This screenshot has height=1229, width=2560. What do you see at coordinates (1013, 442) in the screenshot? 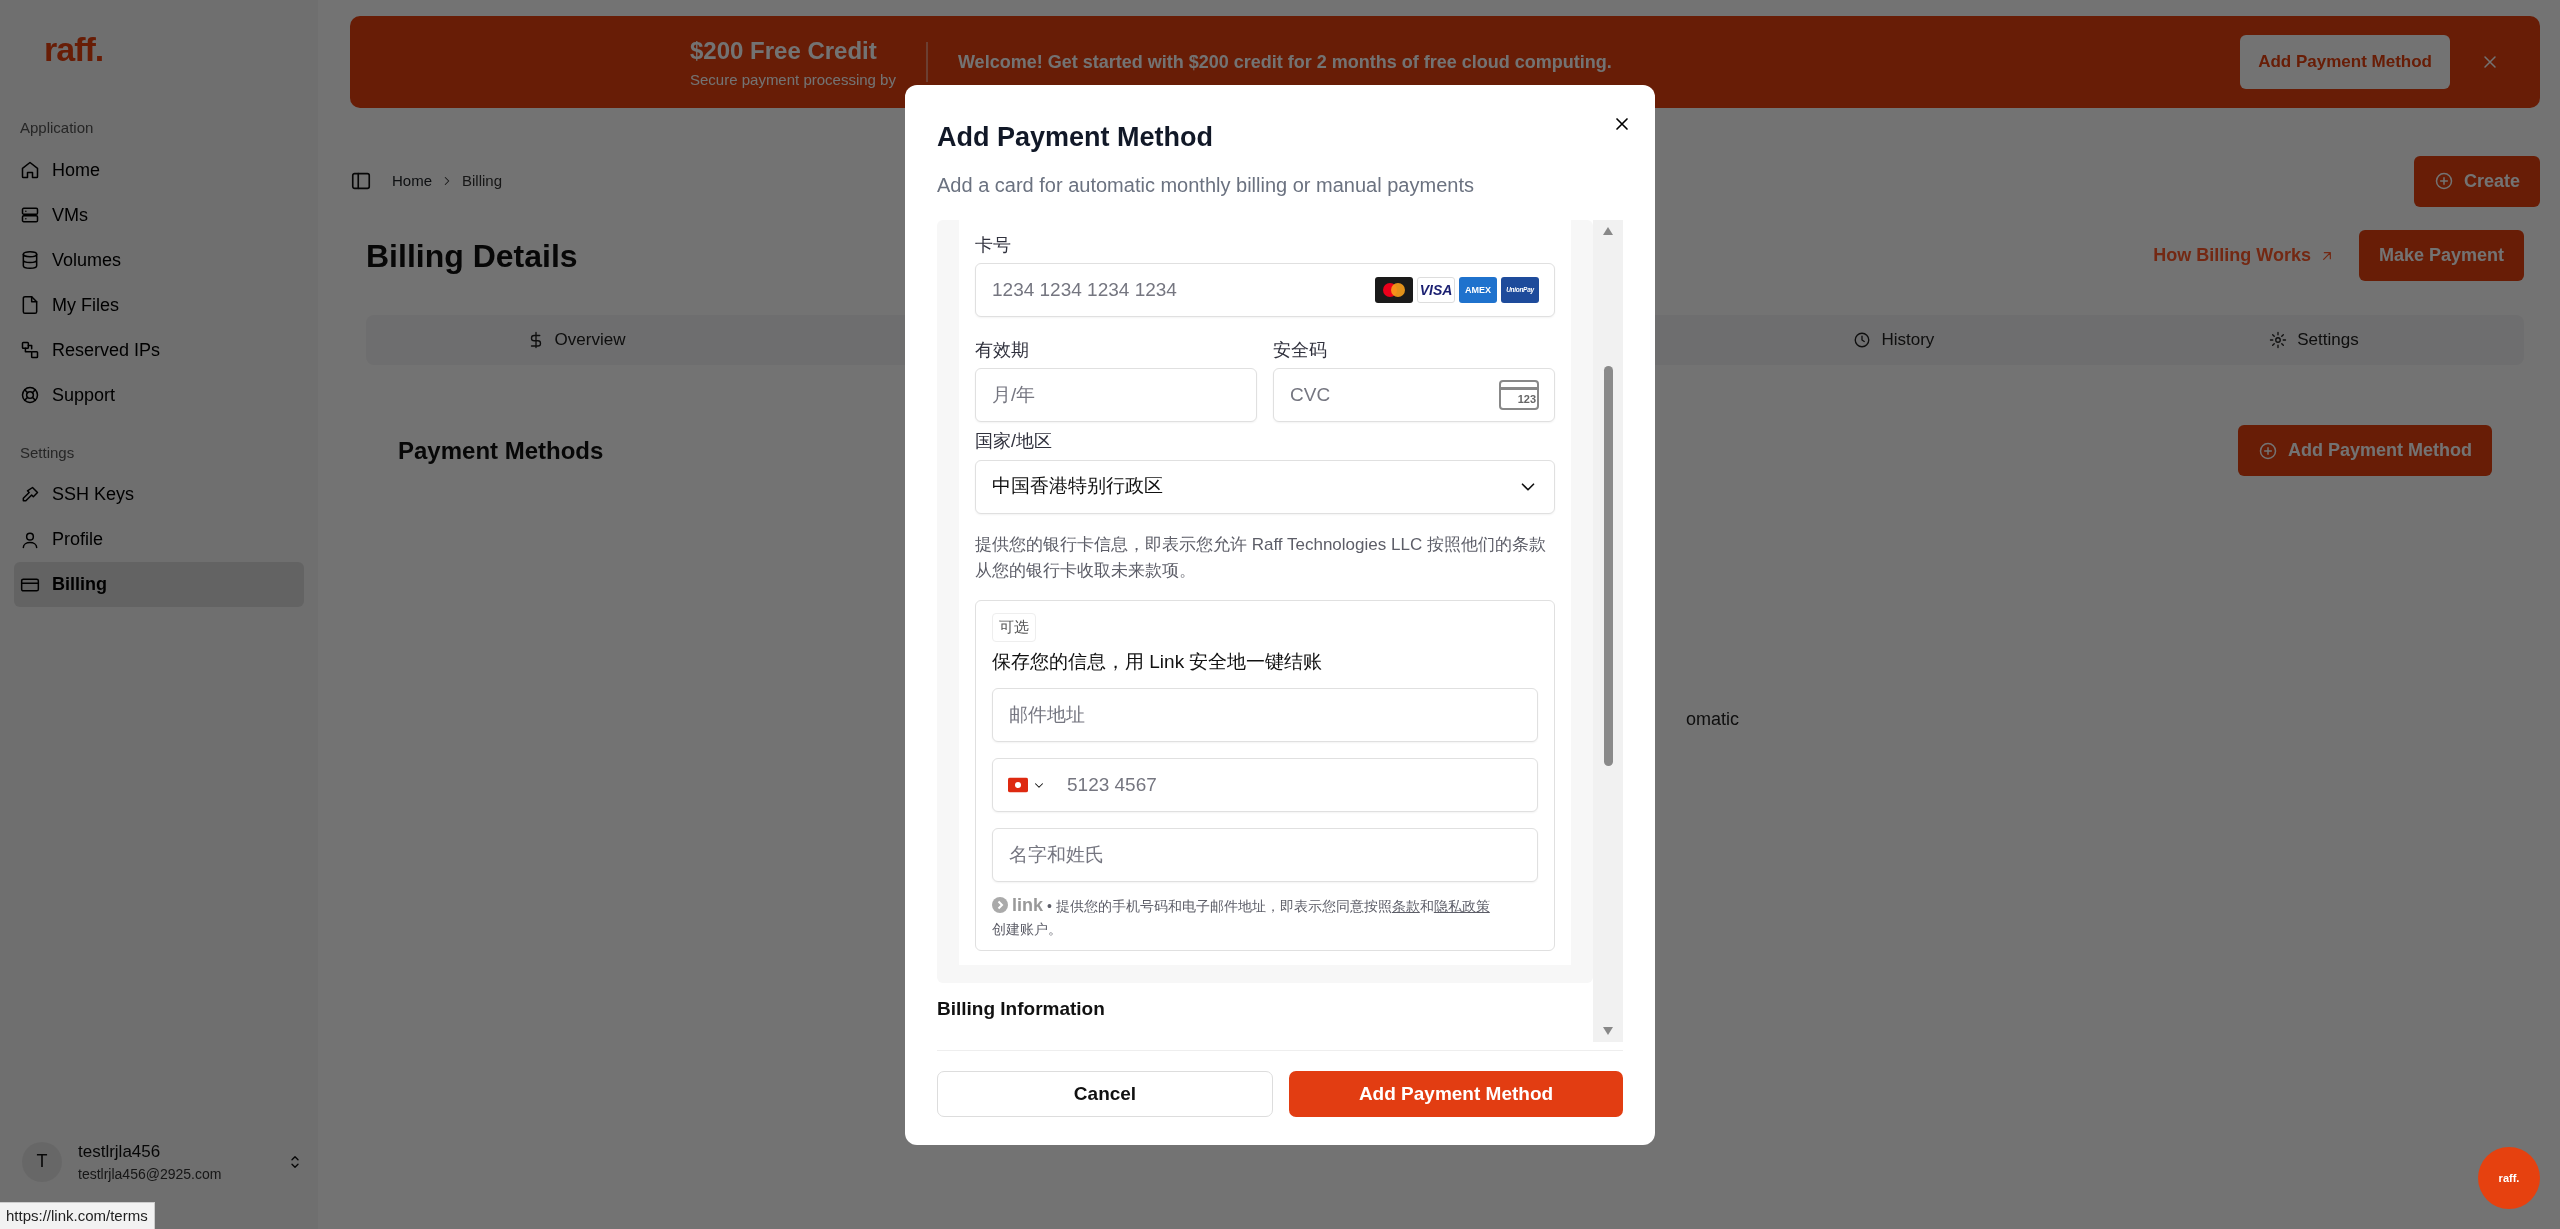
I see `field-label: 国家/地区` at bounding box center [1013, 442].